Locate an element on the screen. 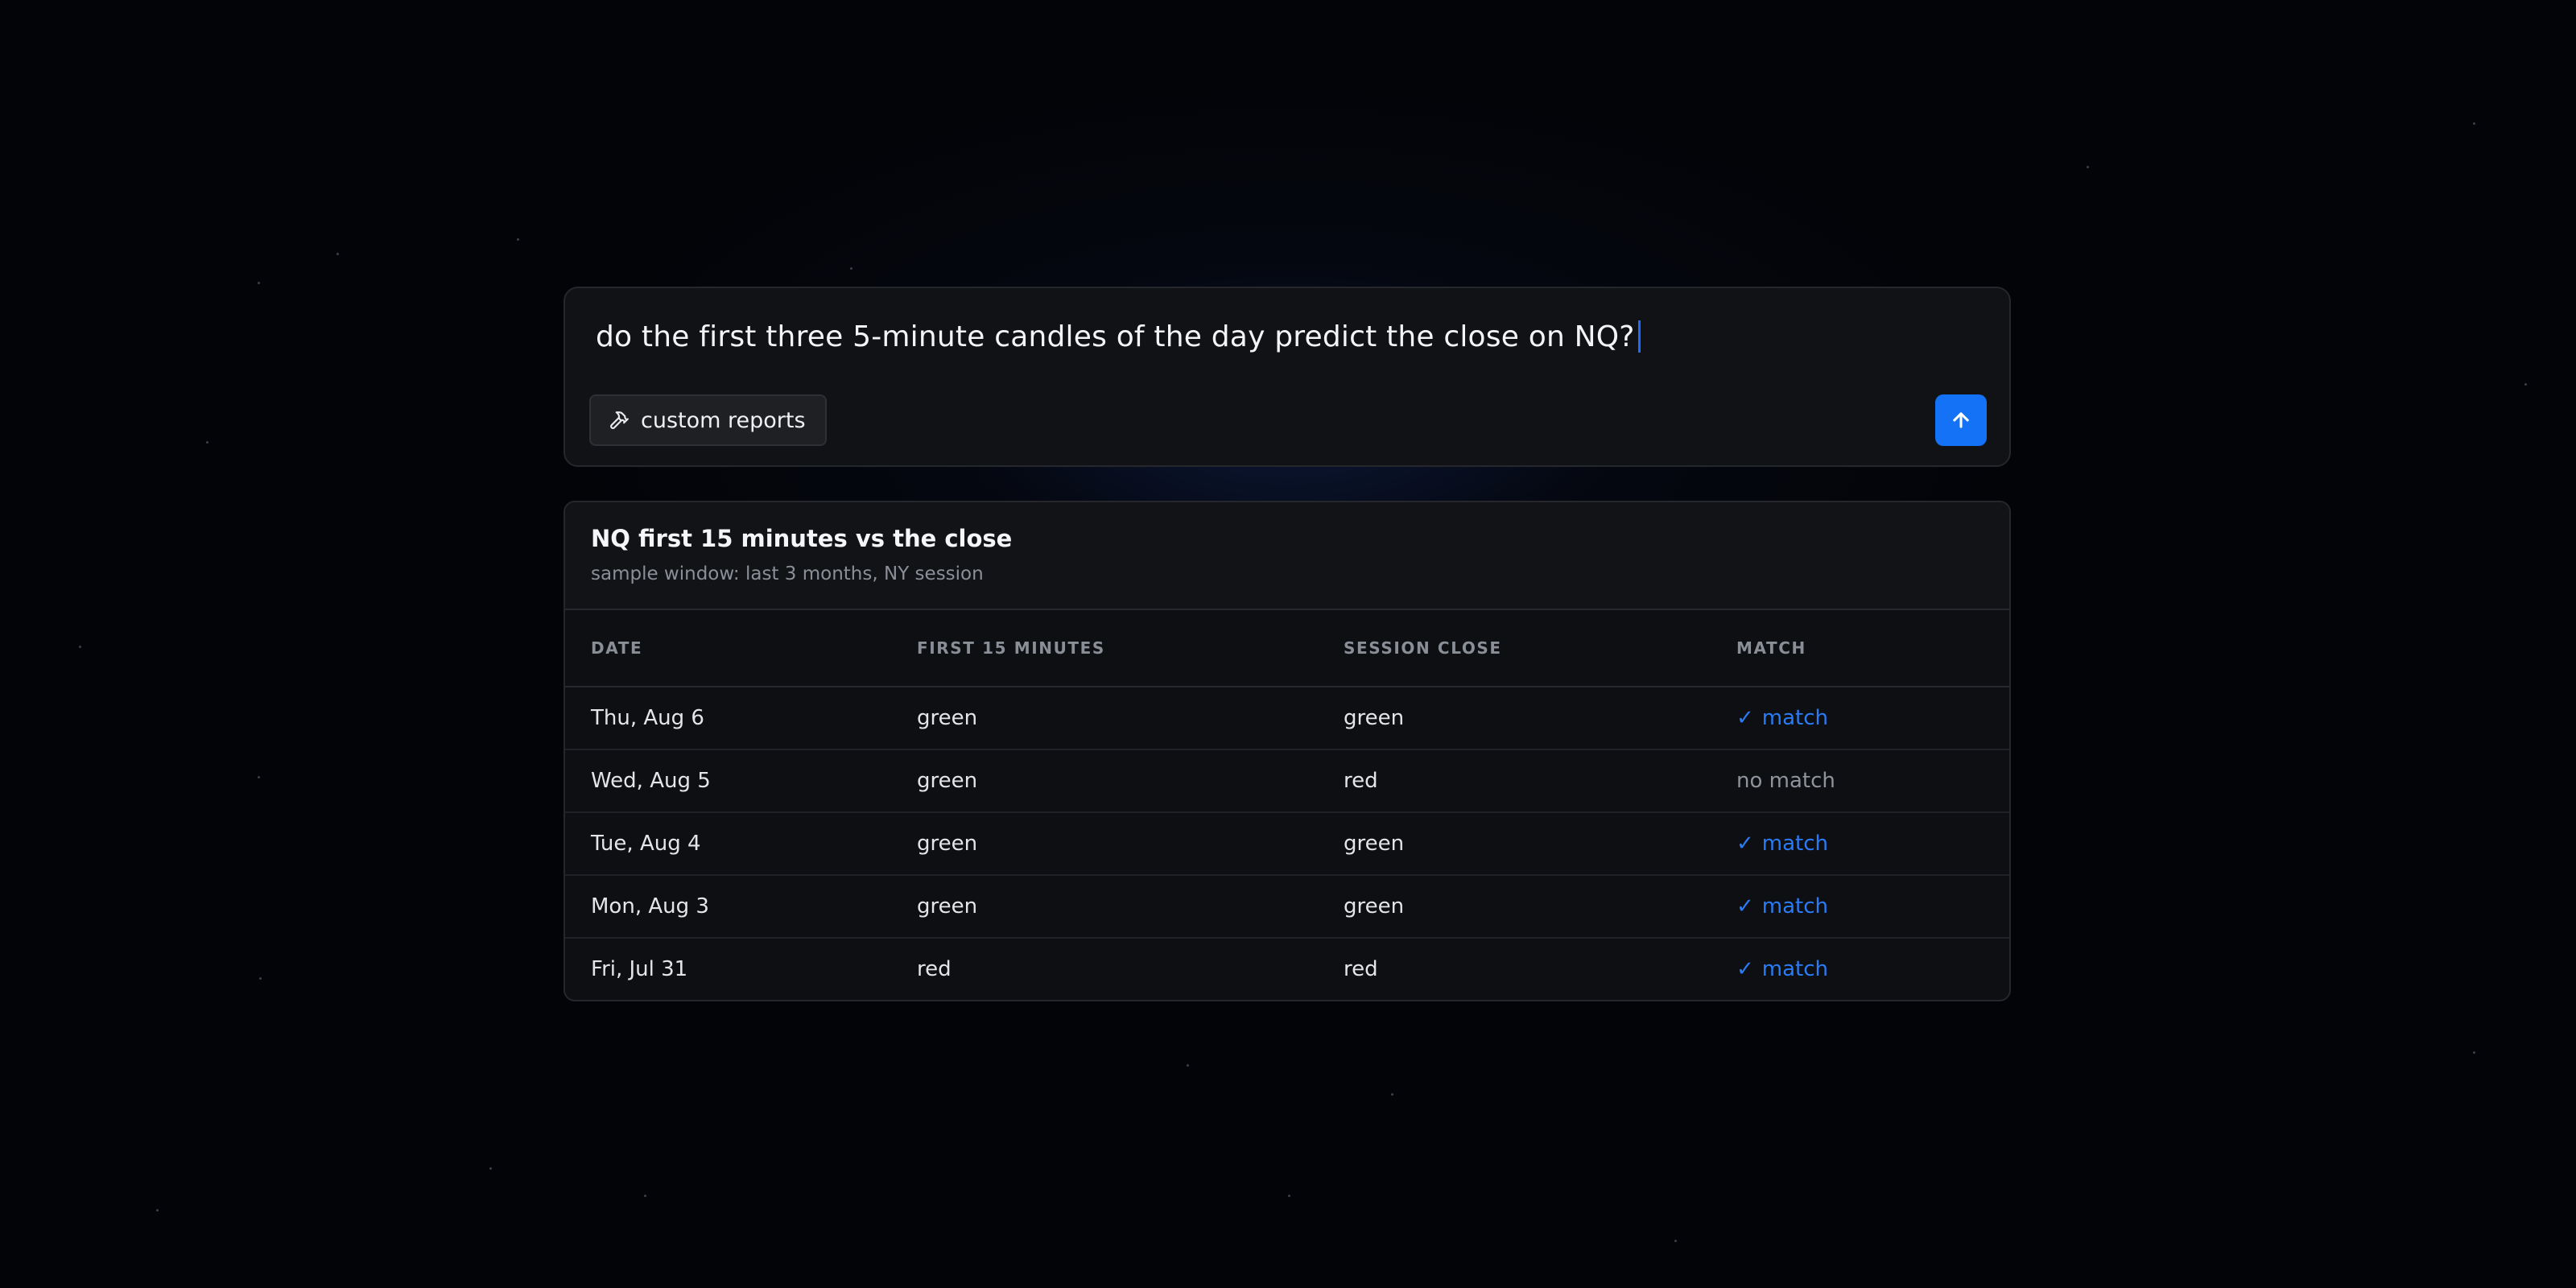 The height and width of the screenshot is (1288, 2576). column-header-date: DATE is located at coordinates (741, 648).